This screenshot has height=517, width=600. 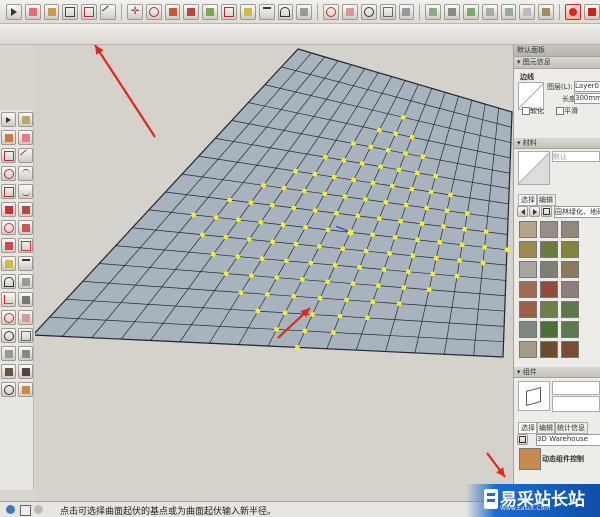 I want to click on component-name-field, so click(x=576, y=388).